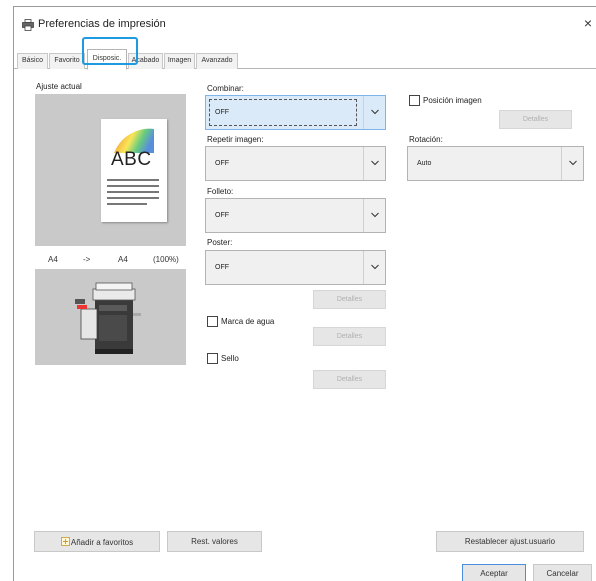 The width and height of the screenshot is (596, 581). Describe the element at coordinates (65, 541) in the screenshot. I see `favorite-add-icon` at that location.